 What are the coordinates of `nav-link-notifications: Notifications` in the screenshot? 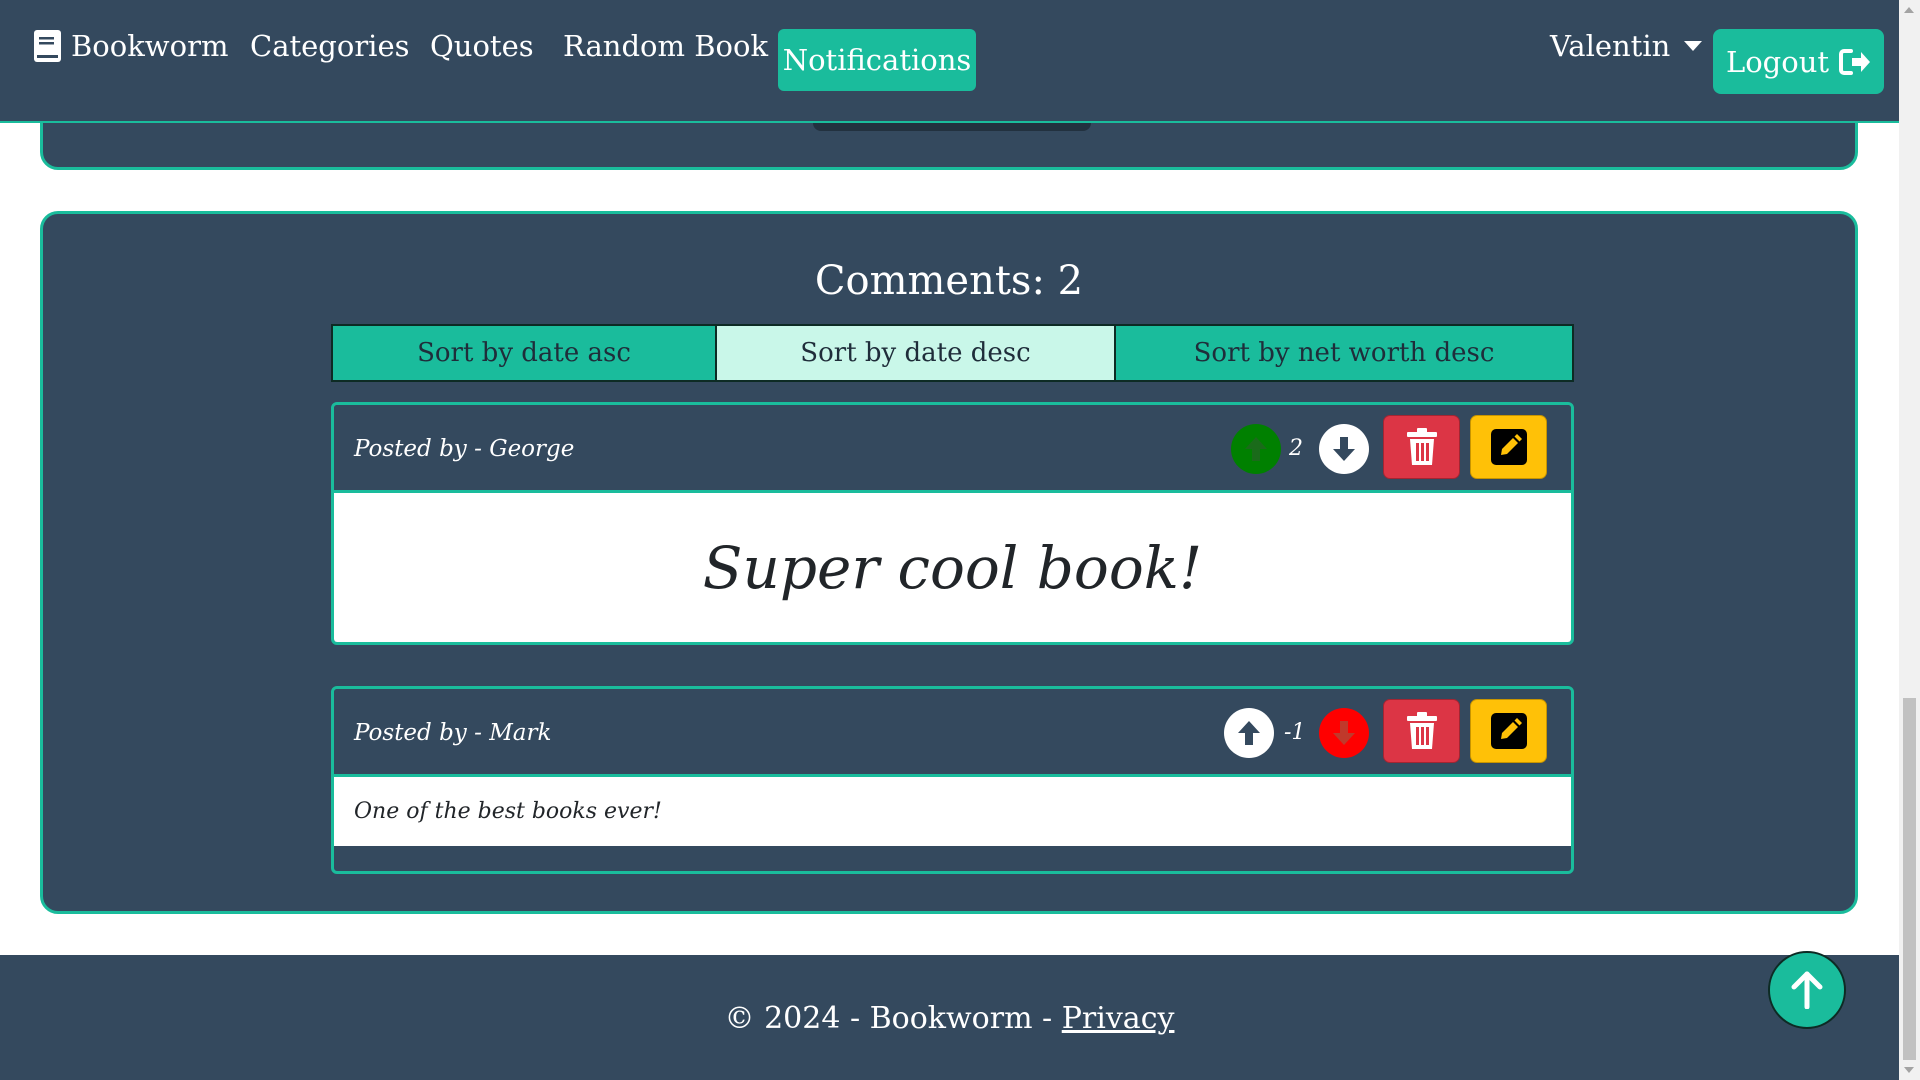 It's located at (877, 60).